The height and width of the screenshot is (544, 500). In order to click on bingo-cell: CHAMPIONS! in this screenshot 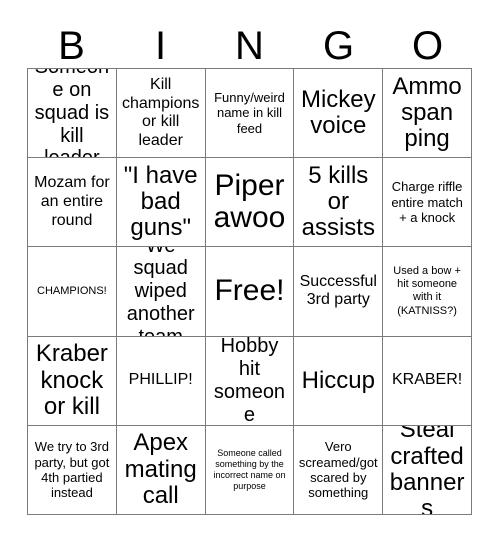, I will do `click(72, 292)`.